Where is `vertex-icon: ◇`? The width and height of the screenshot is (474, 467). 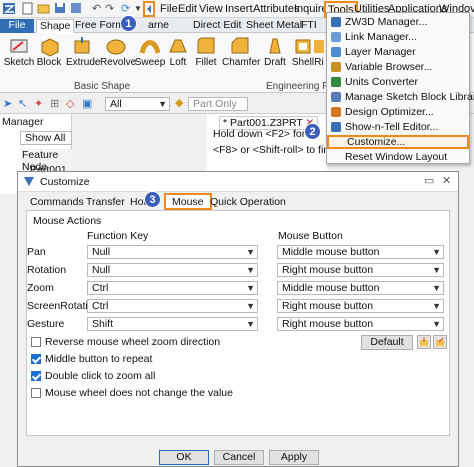 vertex-icon: ◇ is located at coordinates (70, 103).